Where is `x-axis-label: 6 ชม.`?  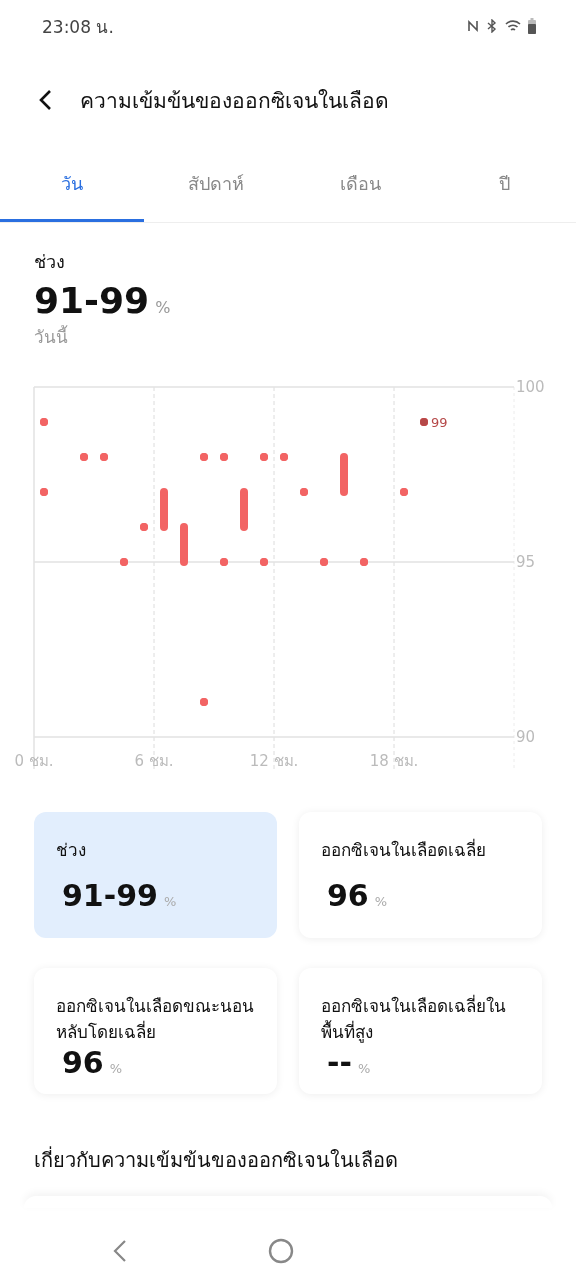
x-axis-label: 6 ชม. is located at coordinates (154, 761).